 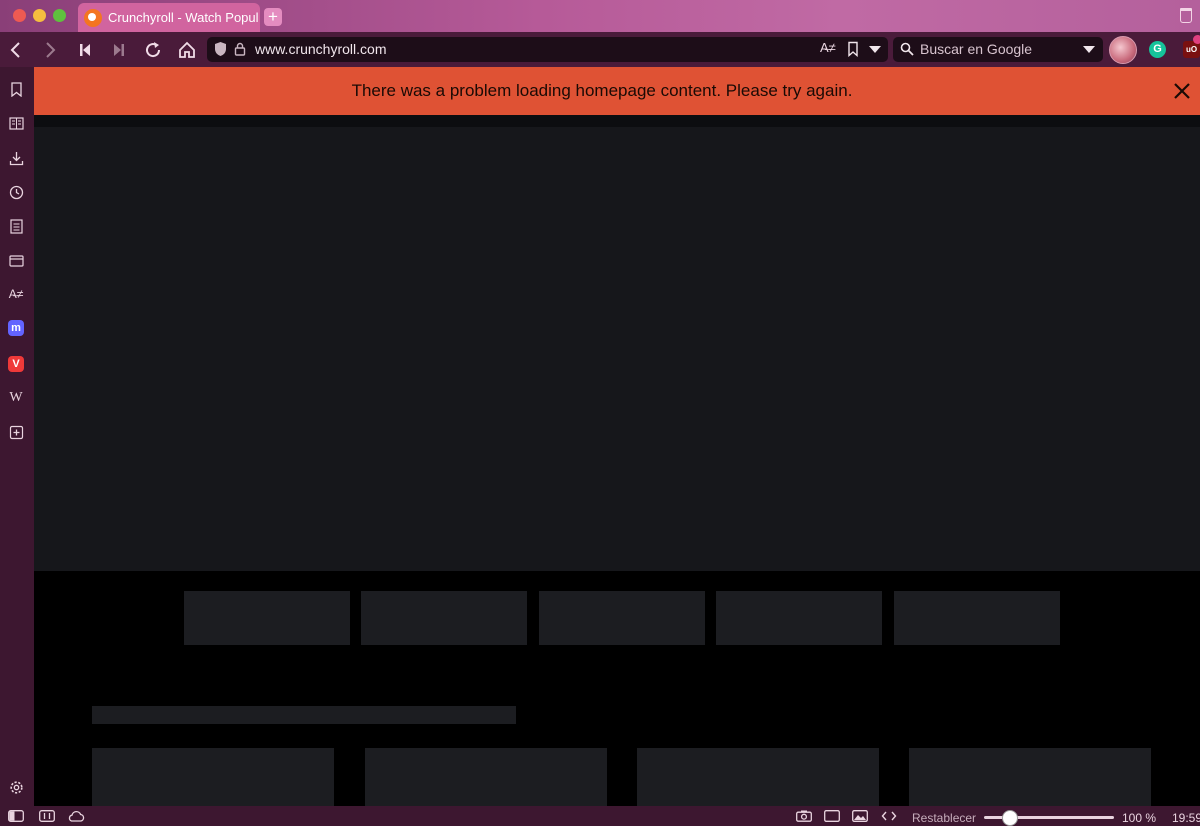 I want to click on bookmark-icon, so click(x=853, y=49).